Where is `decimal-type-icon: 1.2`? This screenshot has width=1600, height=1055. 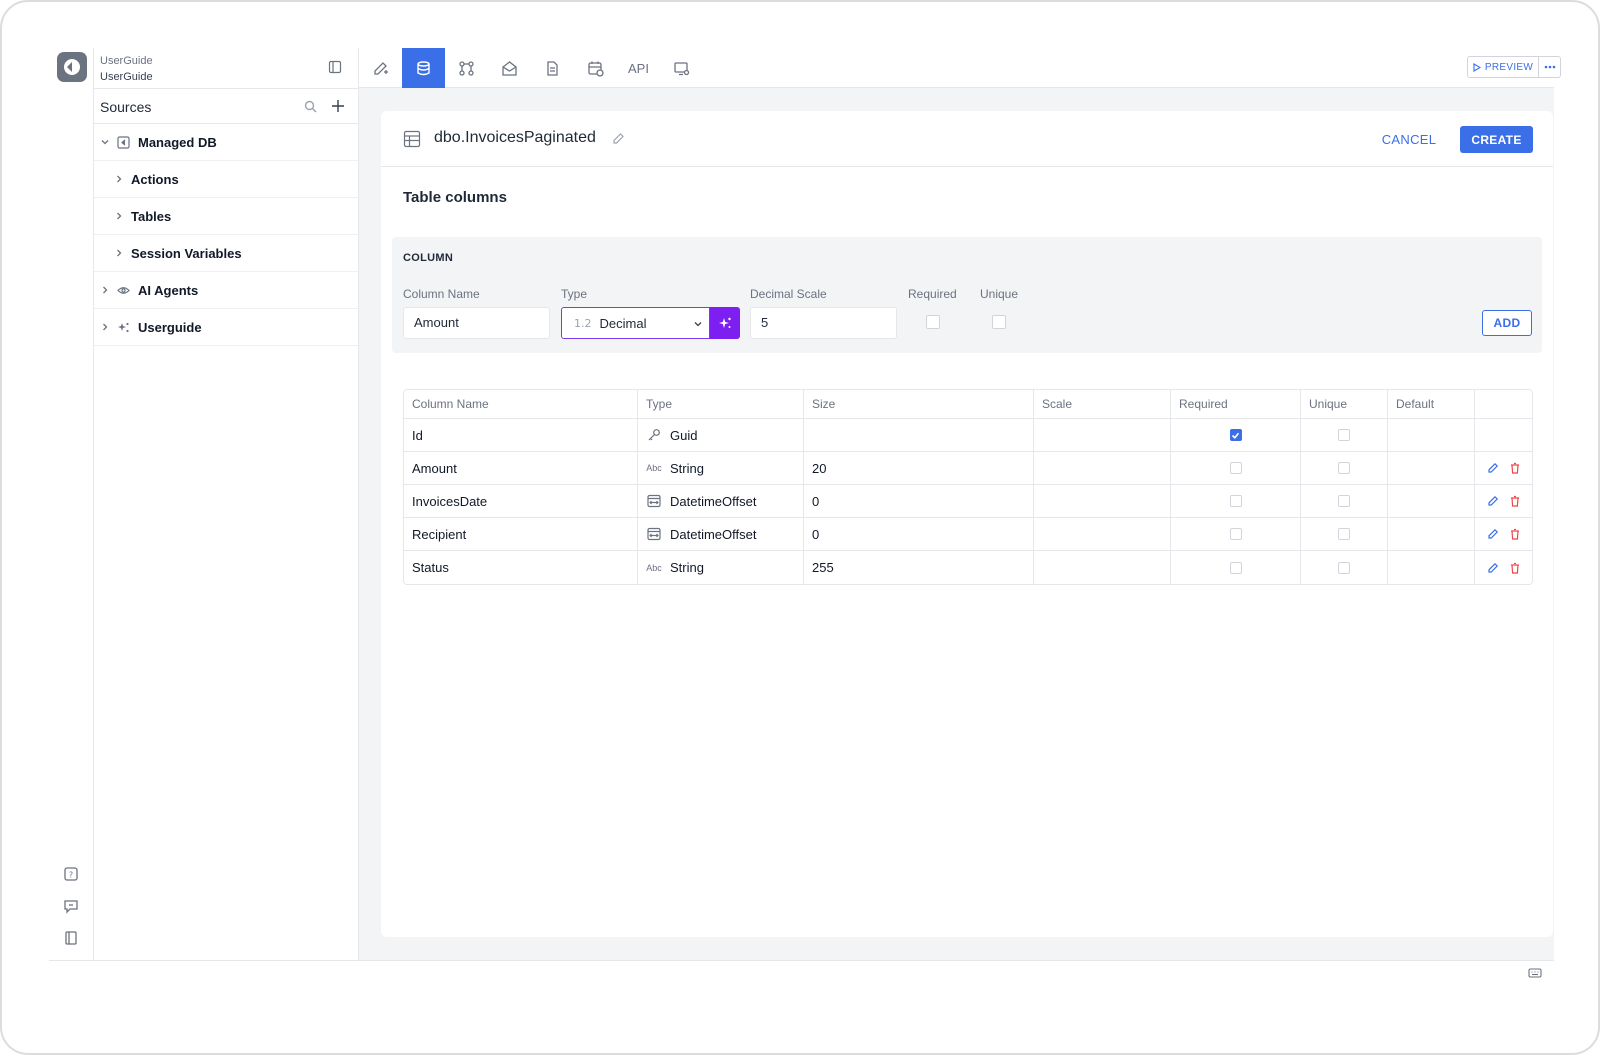
decimal-type-icon: 1.2 is located at coordinates (583, 323).